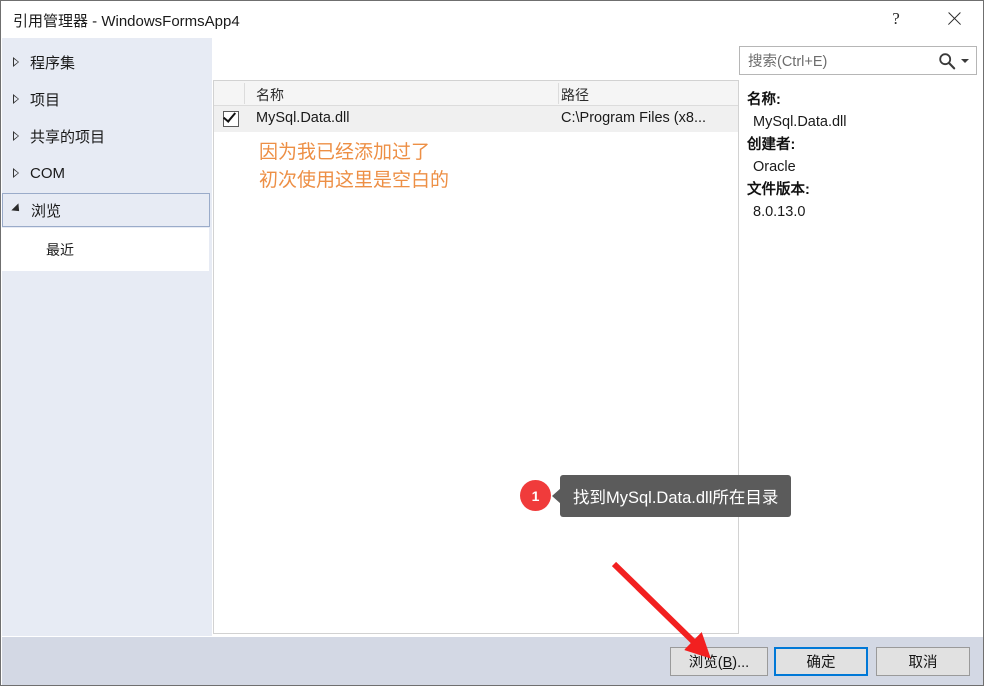  I want to click on sidebar-item-browse: 浏览, so click(106, 210).